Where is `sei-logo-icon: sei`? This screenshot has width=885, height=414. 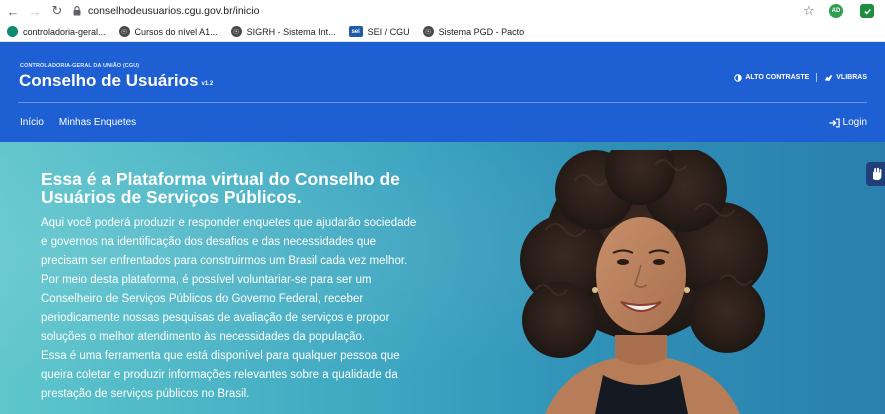
sei-logo-icon: sei is located at coordinates (355, 31).